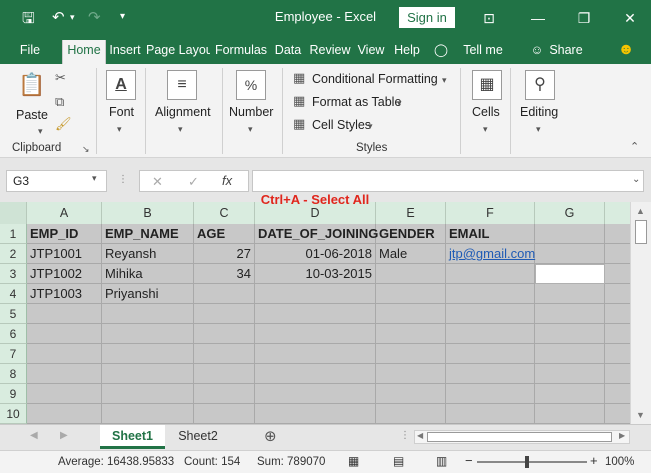 This screenshot has width=651, height=473. I want to click on close-button: ✕, so click(630, 18).